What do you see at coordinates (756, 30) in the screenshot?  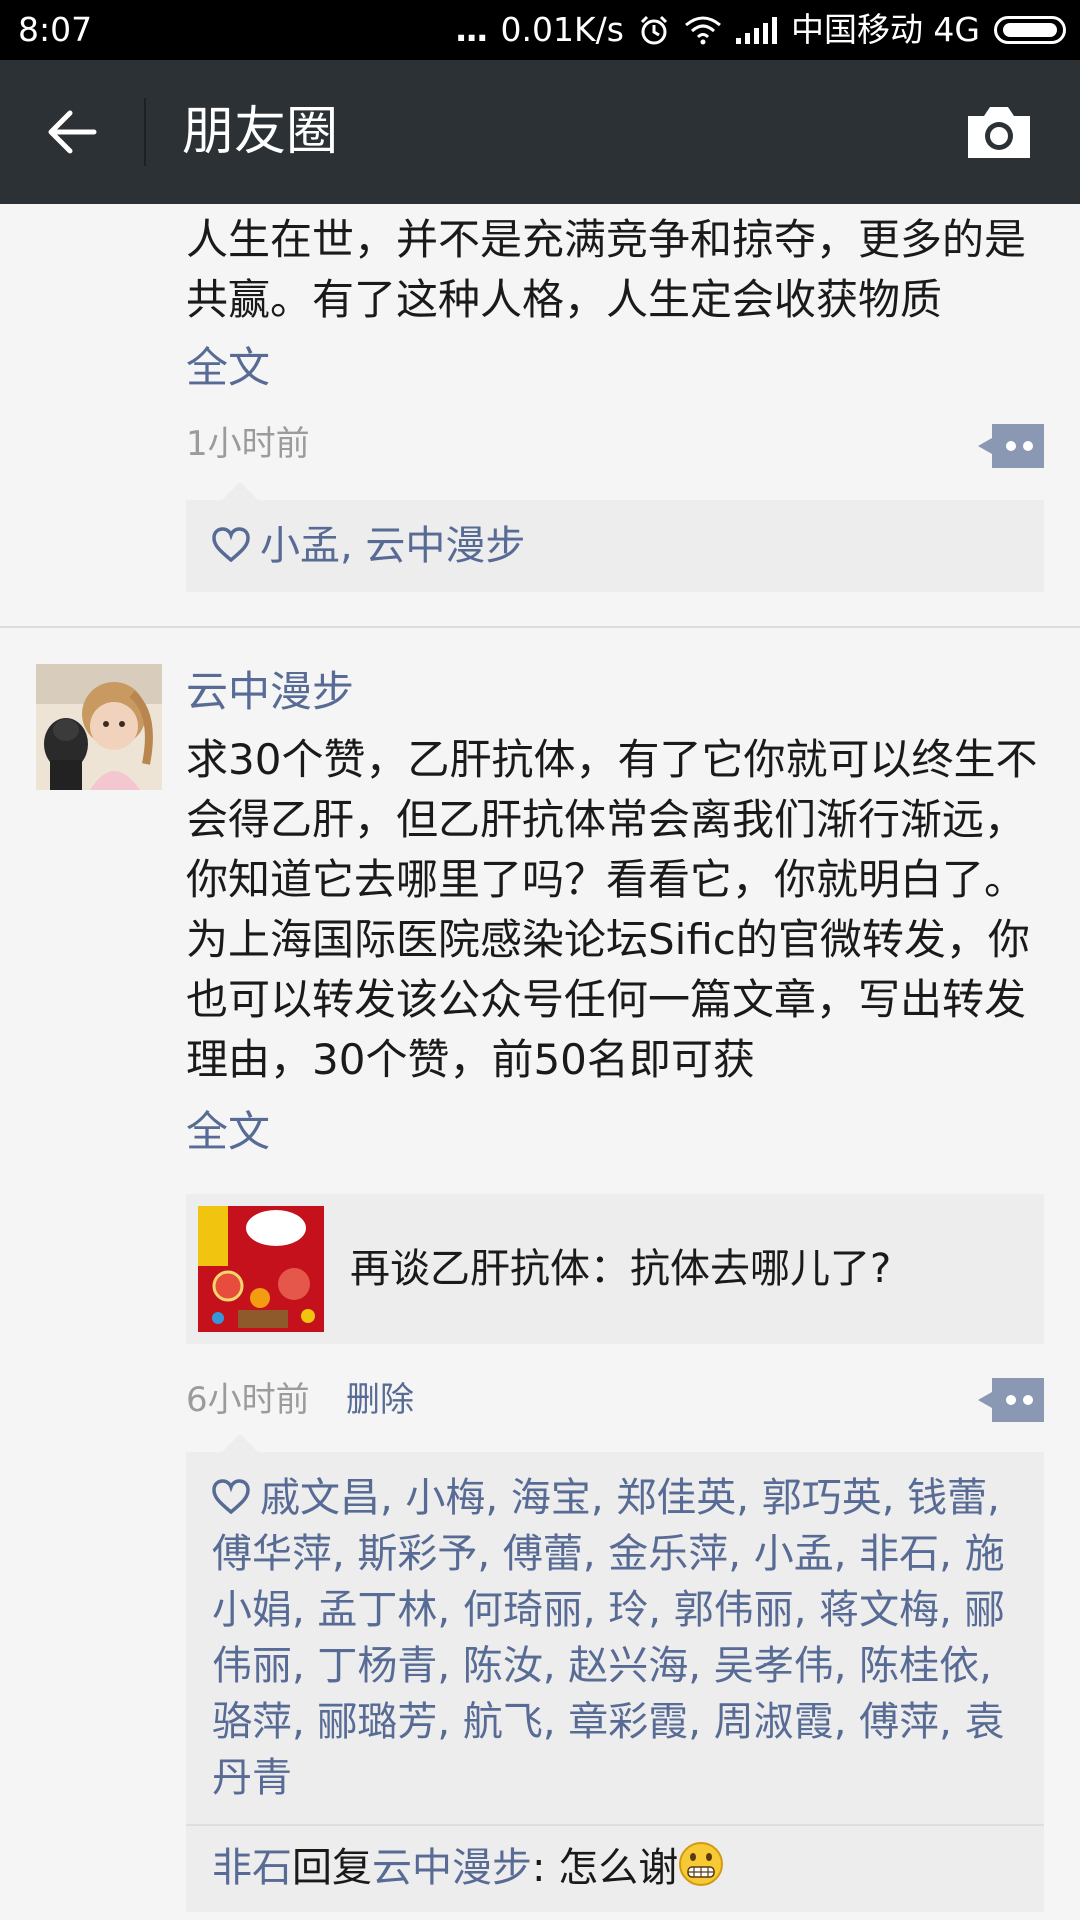 I see `signal-icon` at bounding box center [756, 30].